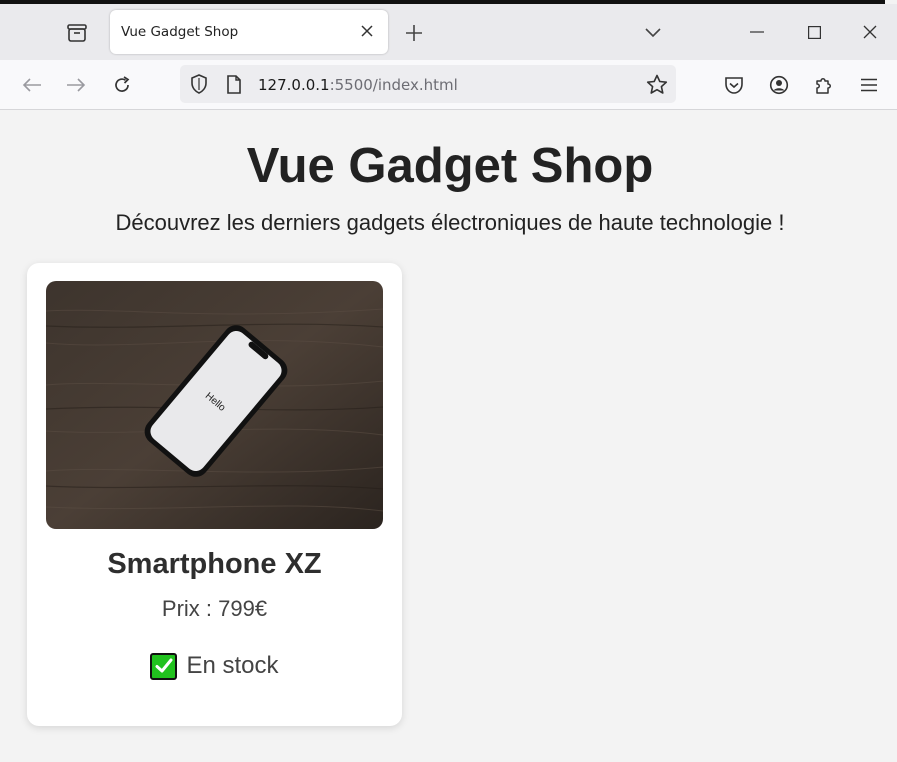 The image size is (897, 762). Describe the element at coordinates (32, 85) in the screenshot. I see `arrow-left-icon` at that location.